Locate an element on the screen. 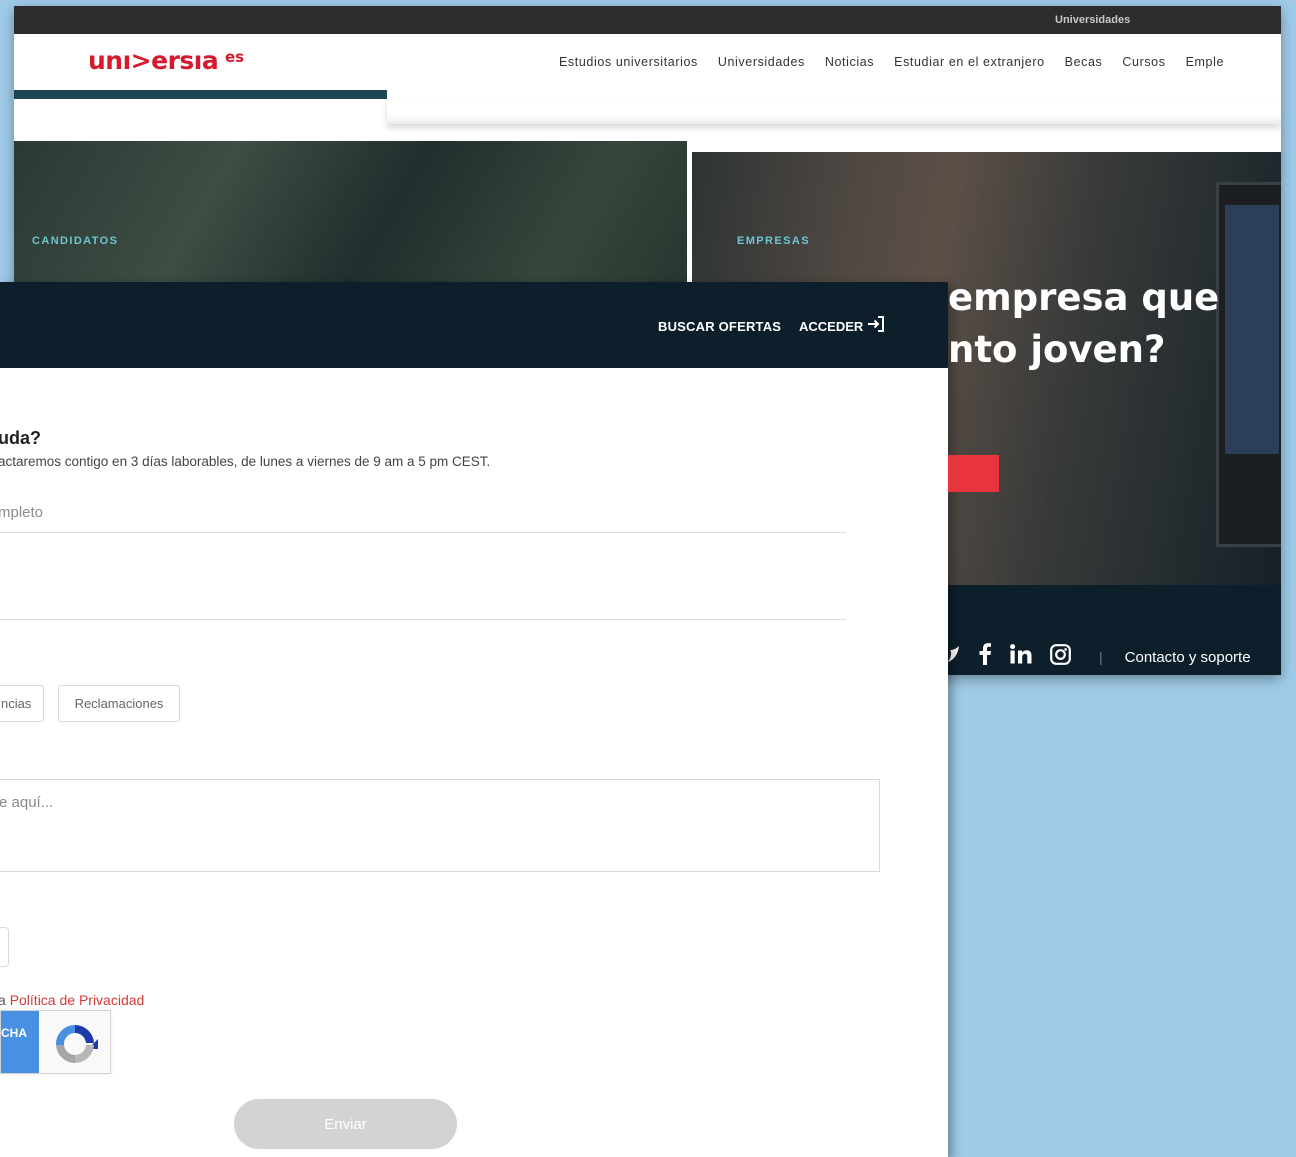 This screenshot has width=1296, height=1157. monitor-screen is located at coordinates (1252, 329).